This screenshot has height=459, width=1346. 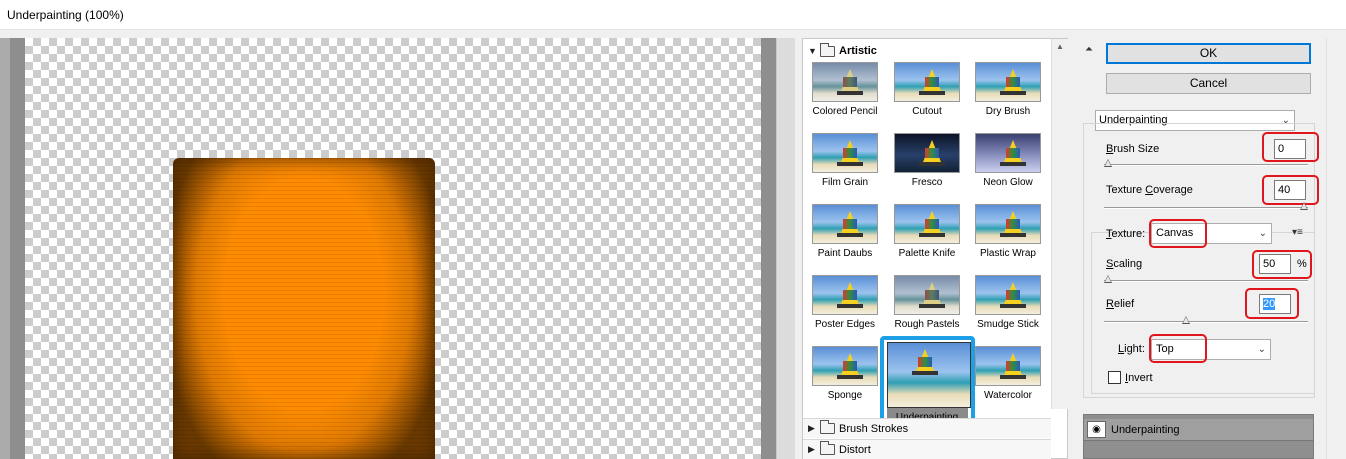 What do you see at coordinates (1008, 111) in the screenshot?
I see `filter-thumb-label: Dry Brush` at bounding box center [1008, 111].